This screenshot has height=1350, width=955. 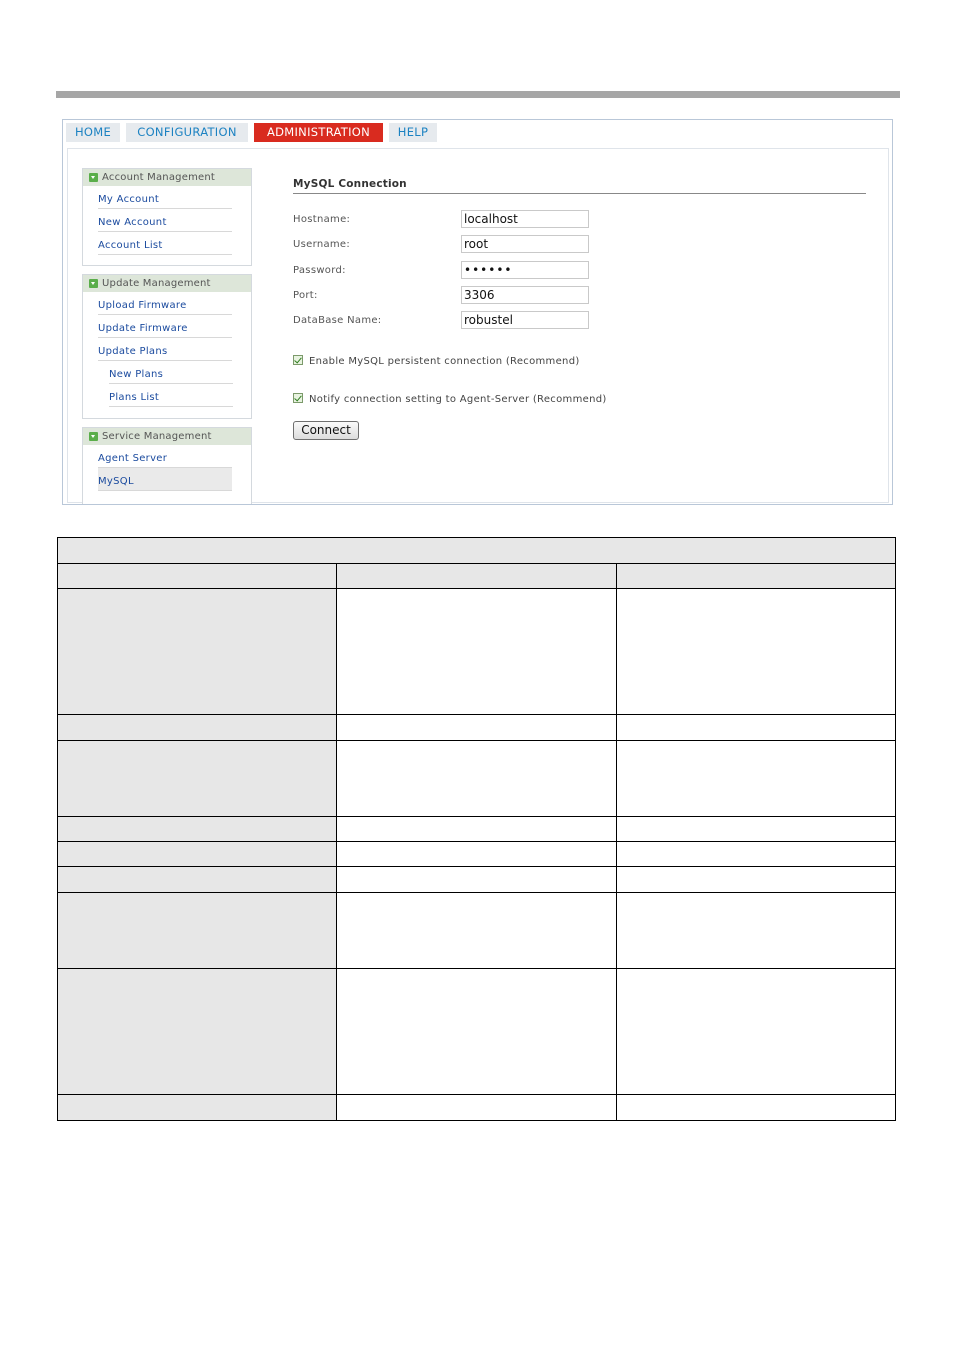 I want to click on sidebar-item-upload-firmware: Upload Firmware, so click(x=165, y=303).